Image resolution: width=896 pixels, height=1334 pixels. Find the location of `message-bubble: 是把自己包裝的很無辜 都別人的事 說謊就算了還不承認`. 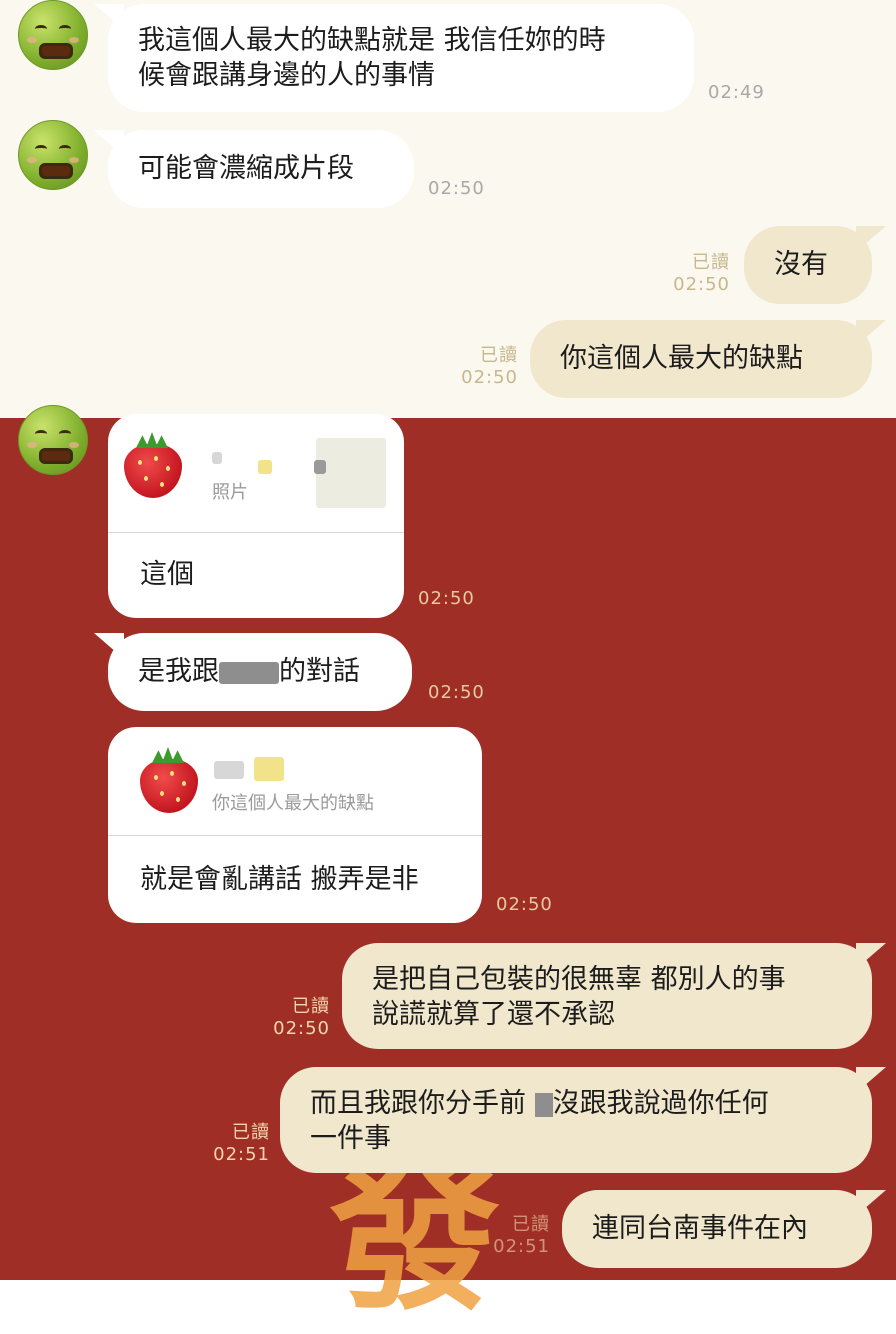

message-bubble: 是把自己包裝的很無辜 都別人的事 說謊就算了還不承認 is located at coordinates (607, 996).